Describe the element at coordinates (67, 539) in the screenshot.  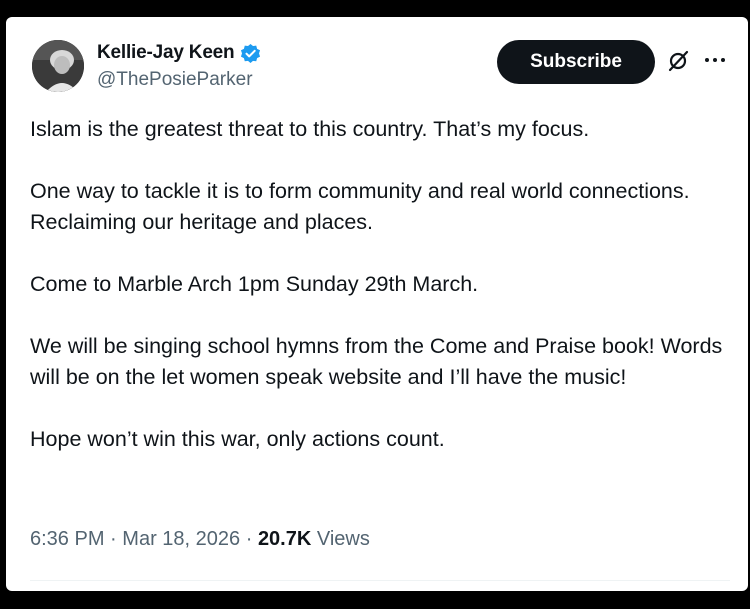
I see `tweet-time: 6:36 PM` at that location.